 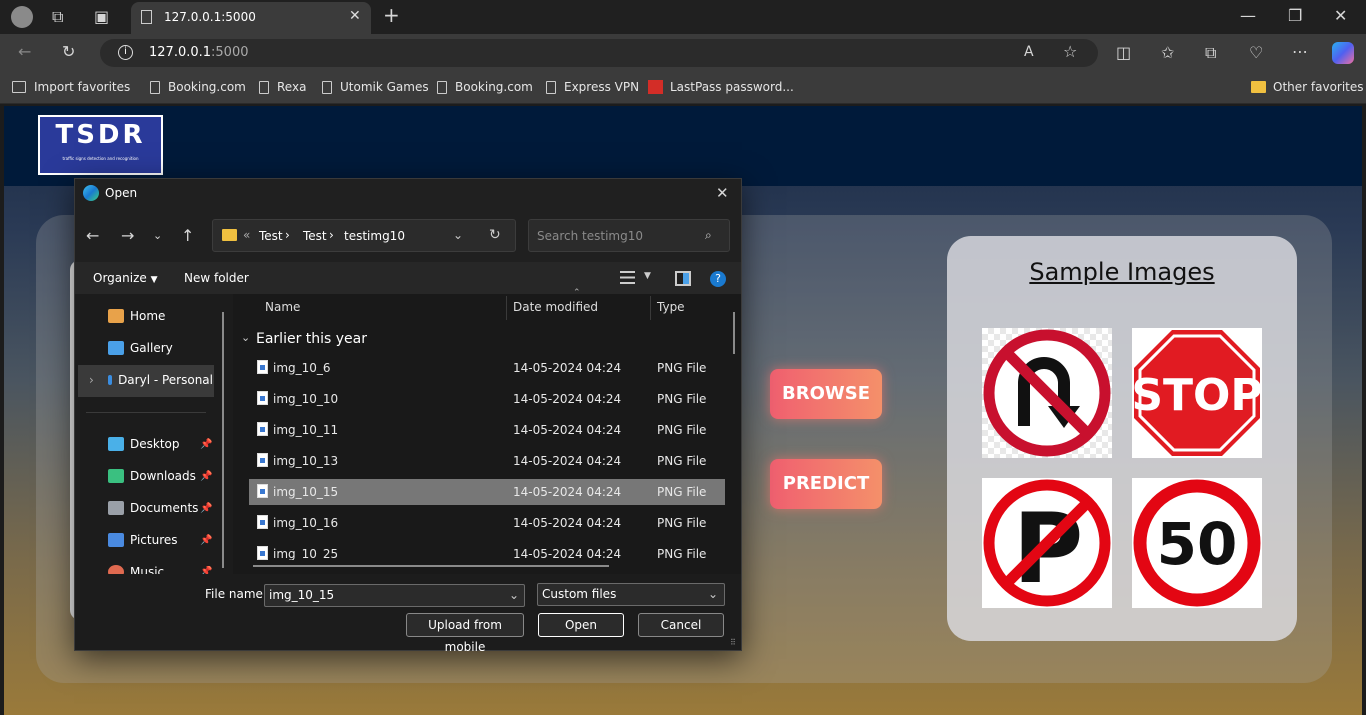 What do you see at coordinates (1070, 52) in the screenshot?
I see `favorite-star-icon: ☆` at bounding box center [1070, 52].